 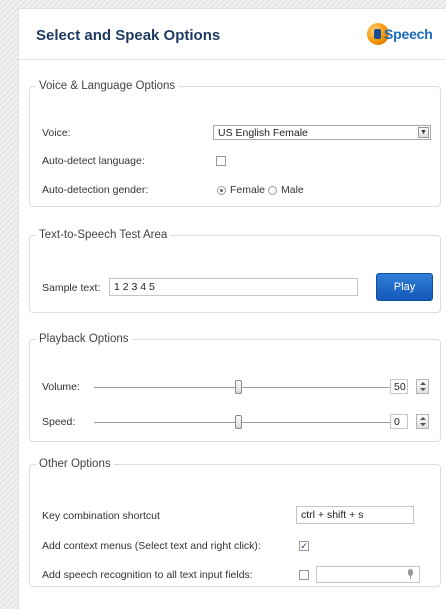 I want to click on auto-detect-label: Auto-detect language:, so click(x=93, y=161).